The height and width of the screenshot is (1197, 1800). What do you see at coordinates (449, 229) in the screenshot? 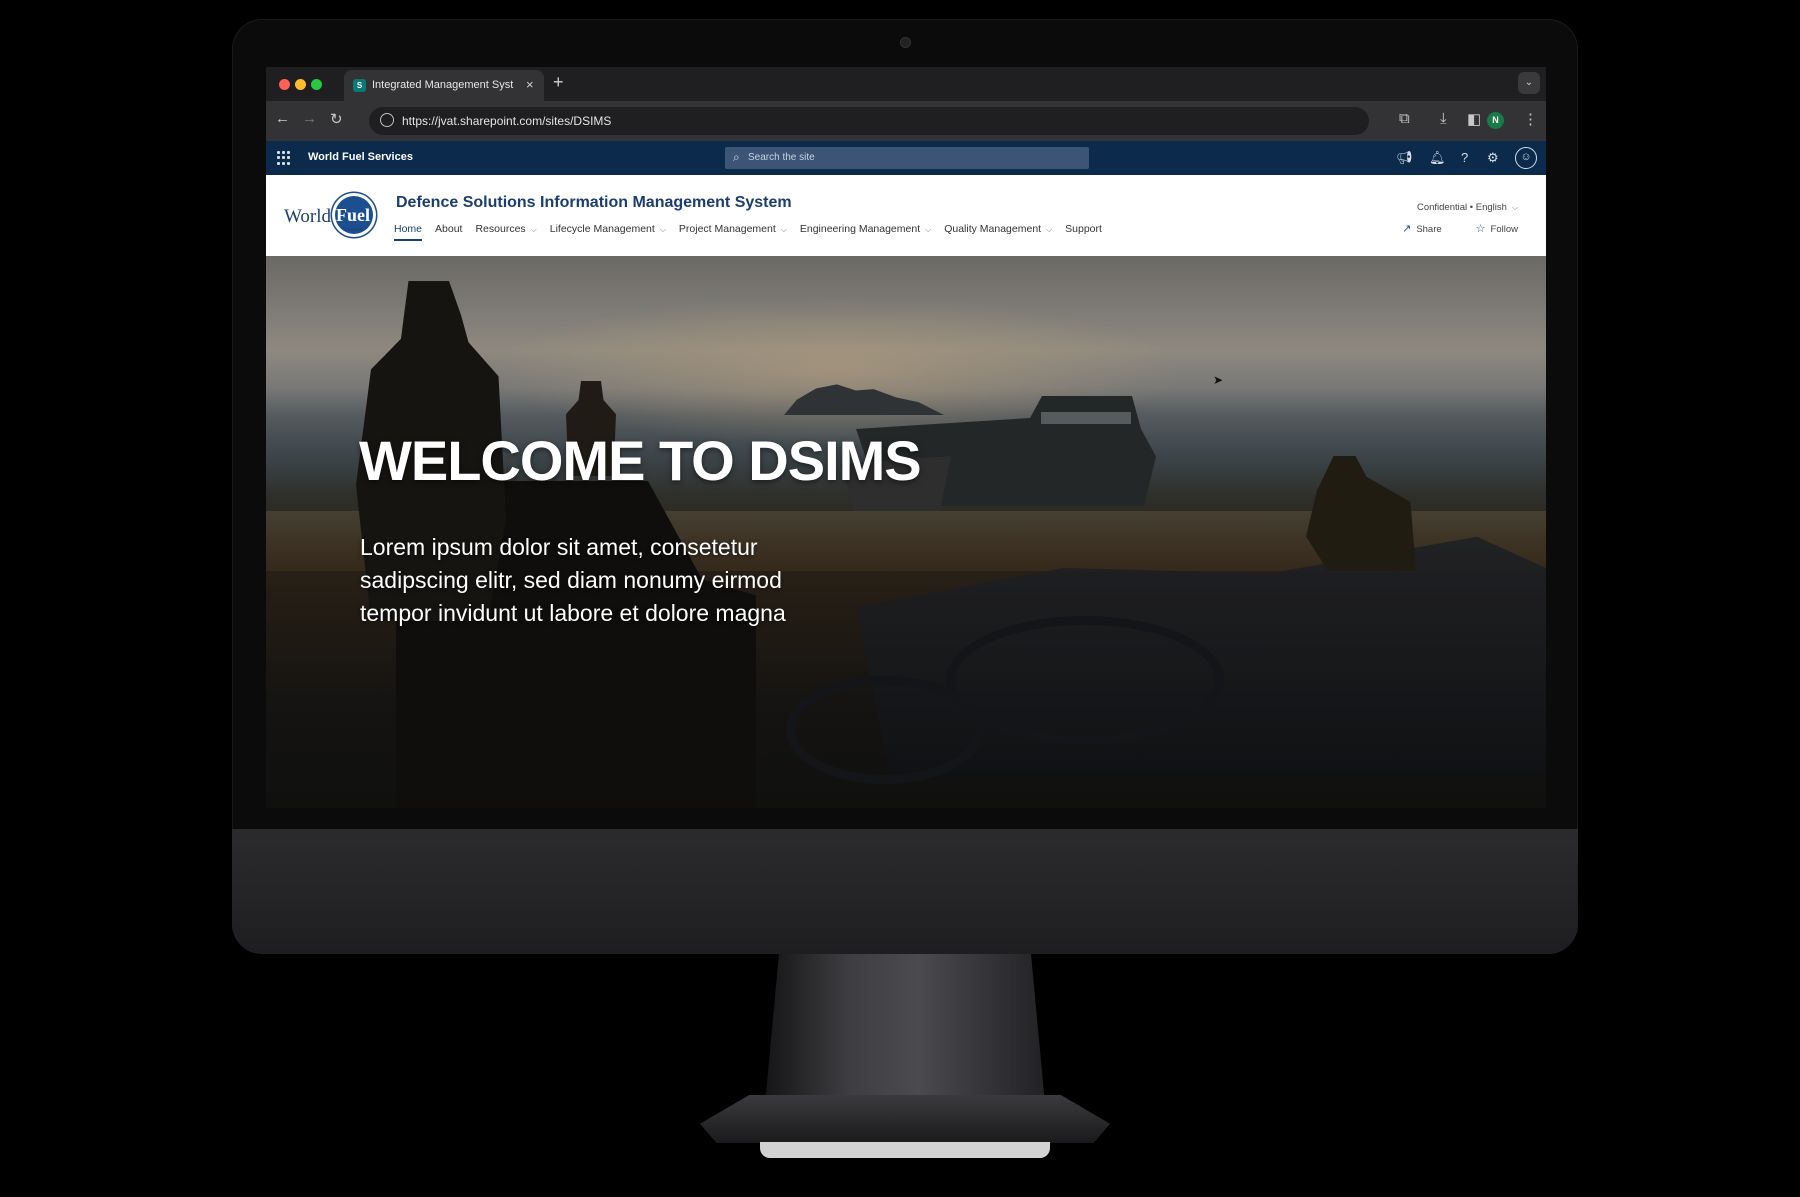
I see `nav-label: About` at bounding box center [449, 229].